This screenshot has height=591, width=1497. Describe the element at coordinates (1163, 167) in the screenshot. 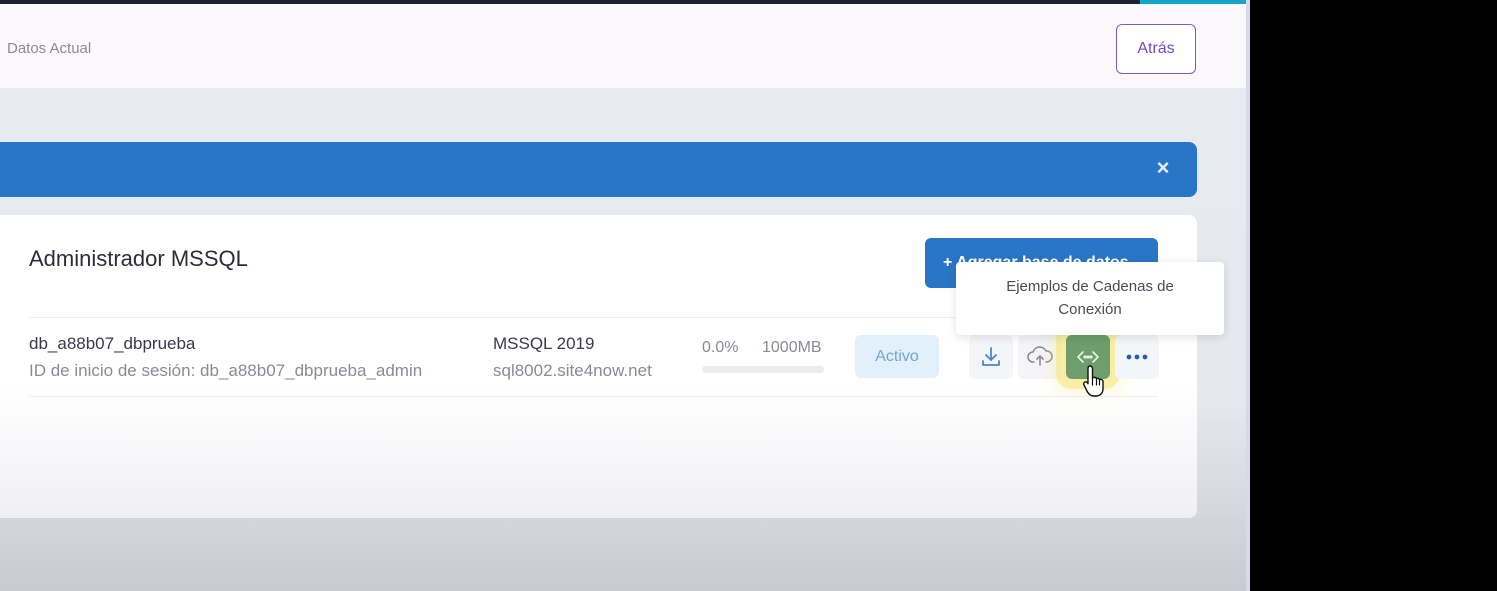

I see `close-icon: ×` at that location.